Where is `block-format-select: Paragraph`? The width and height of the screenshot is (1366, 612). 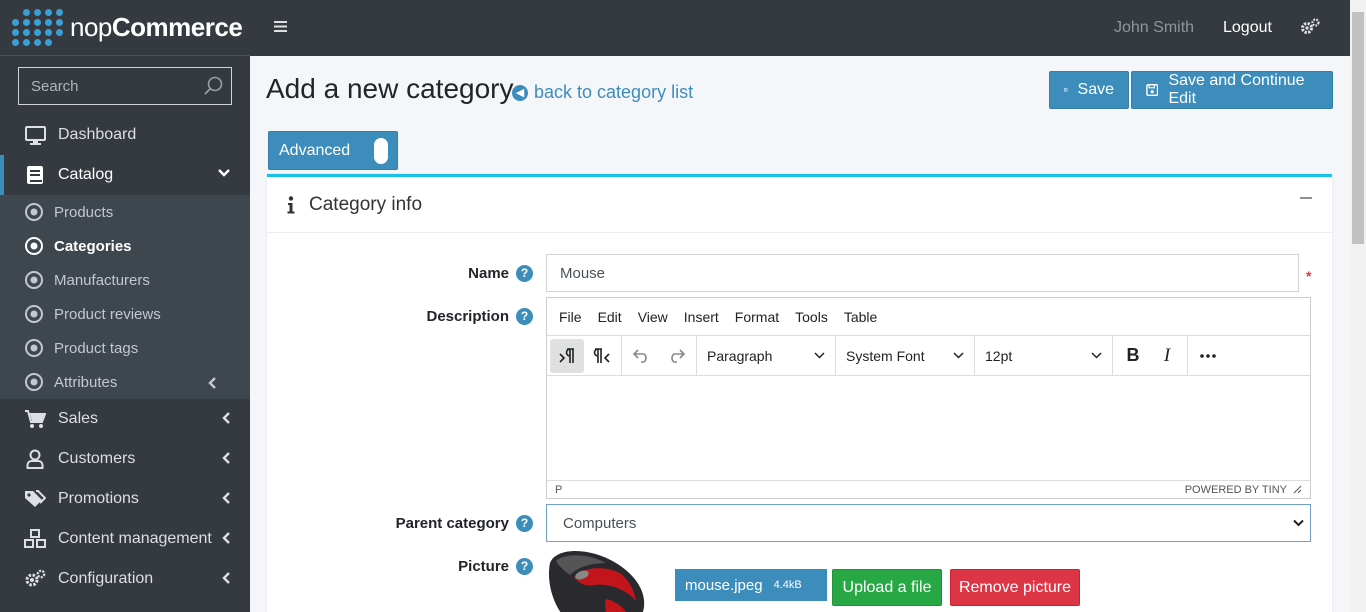
block-format-select: Paragraph is located at coordinates (766, 355).